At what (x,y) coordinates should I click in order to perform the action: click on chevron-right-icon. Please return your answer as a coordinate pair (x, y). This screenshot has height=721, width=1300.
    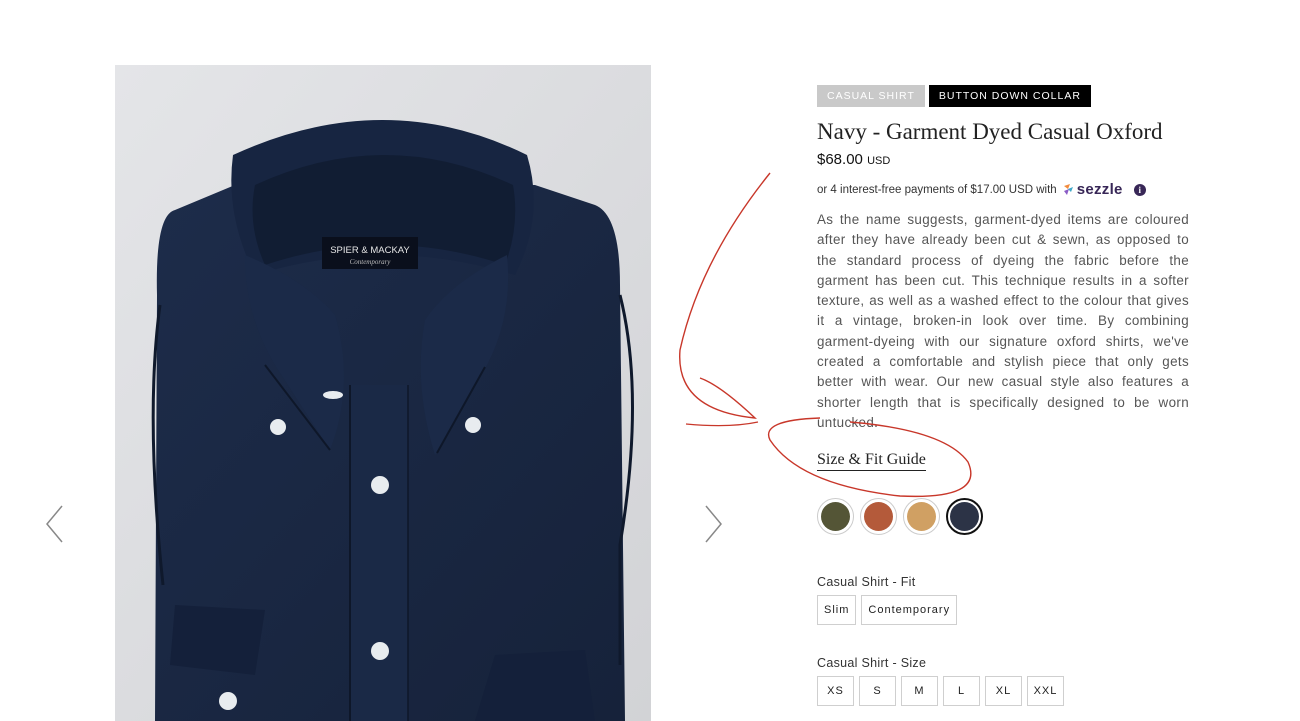
    Looking at the image, I should click on (713, 524).